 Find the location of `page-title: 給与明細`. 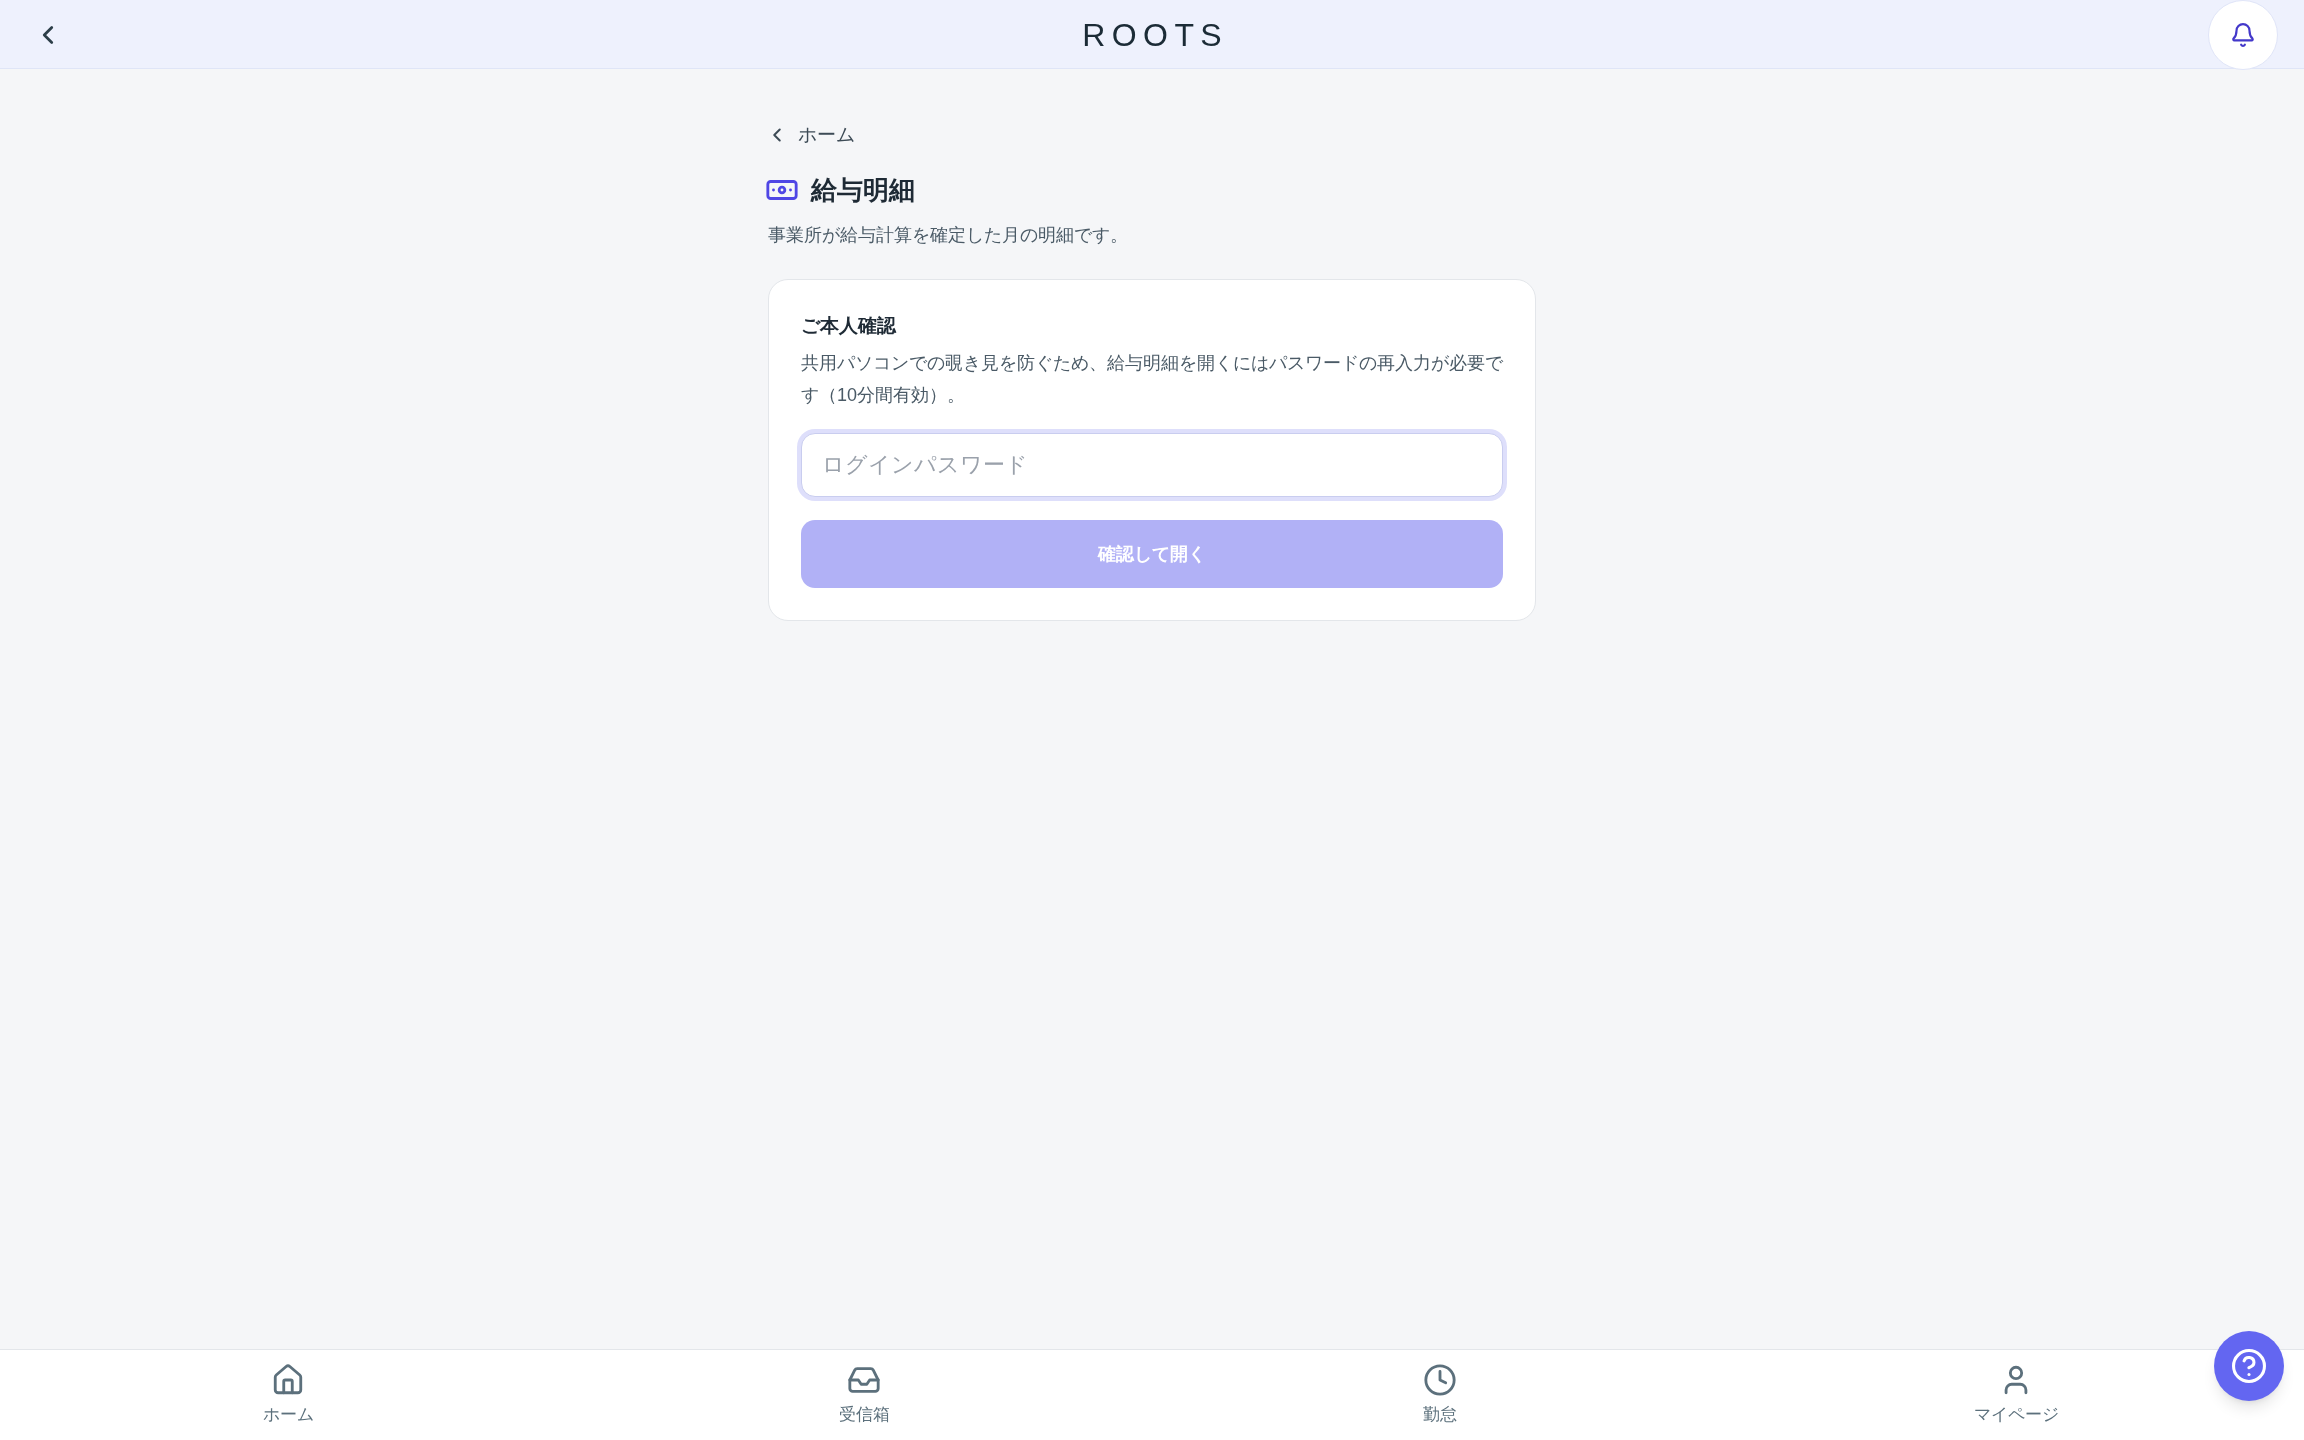

page-title: 給与明細 is located at coordinates (863, 190).